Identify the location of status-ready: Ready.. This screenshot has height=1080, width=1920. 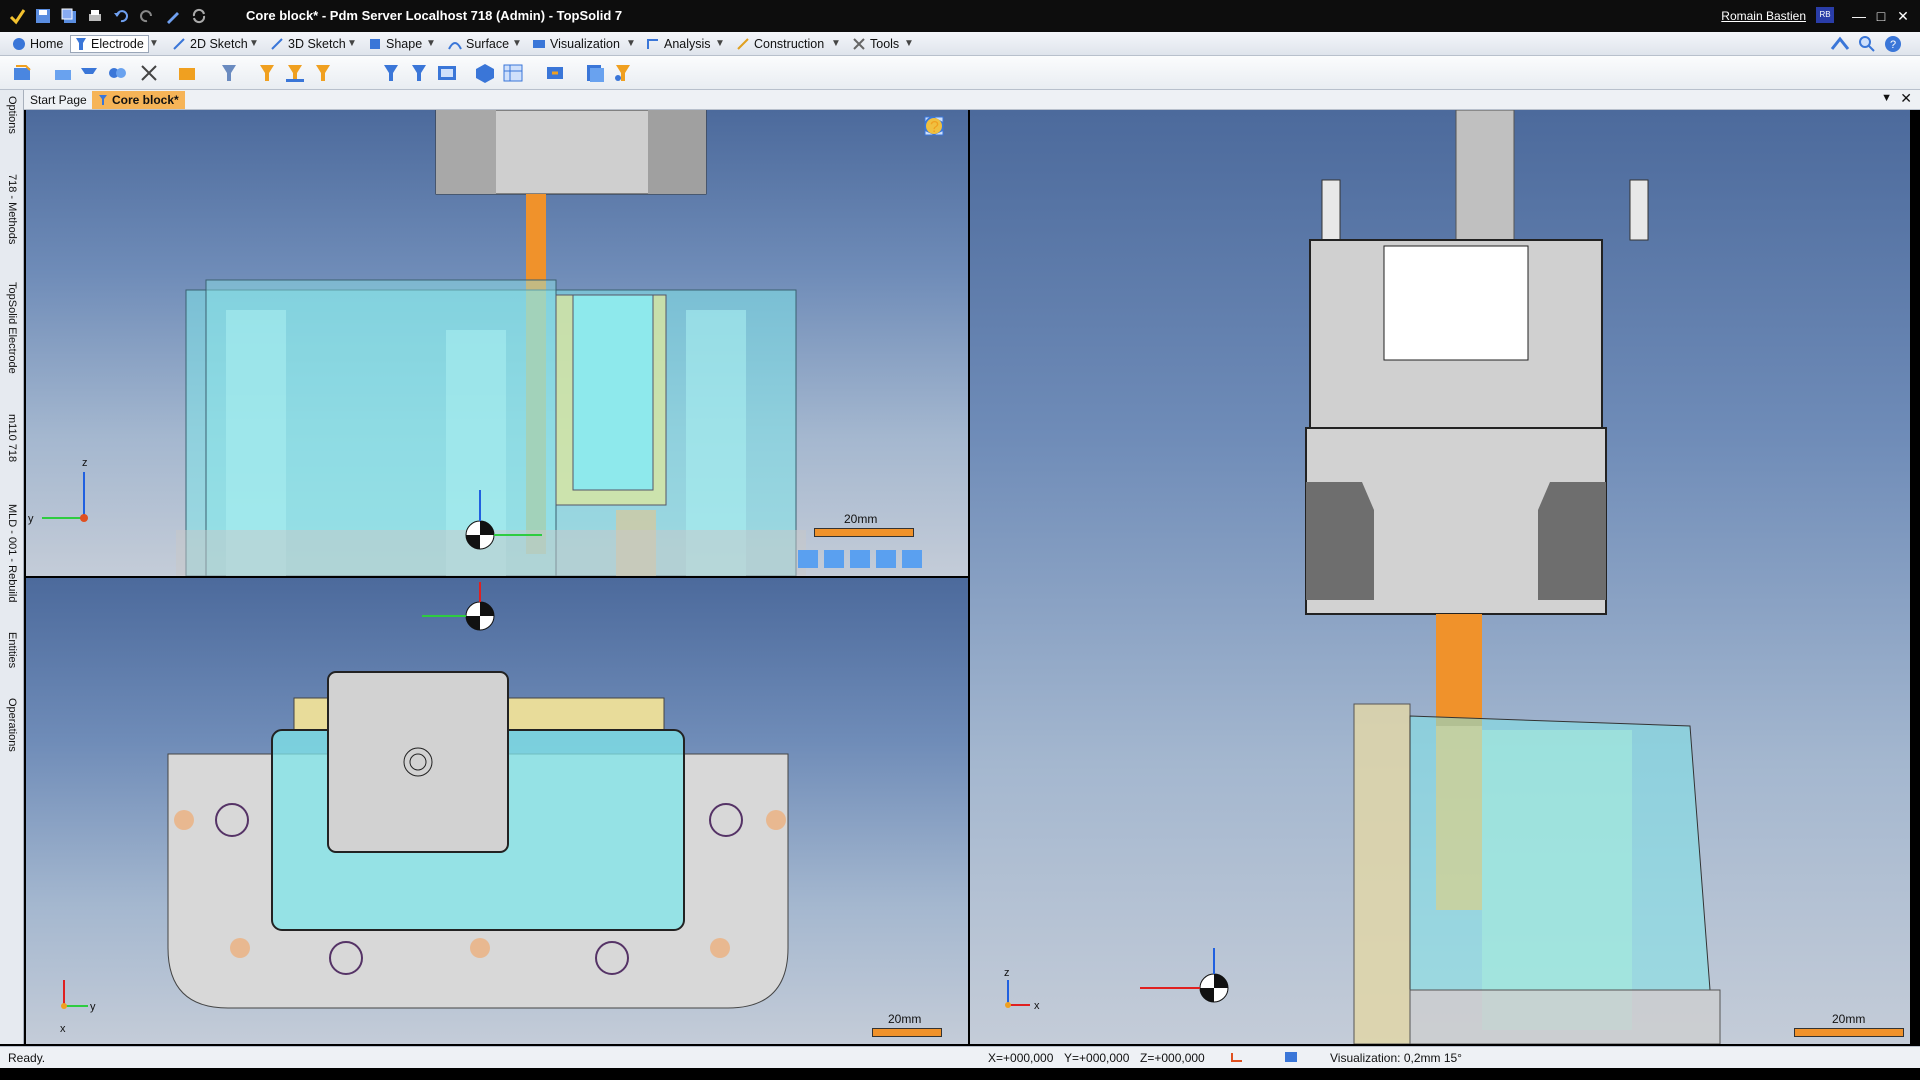
(27, 1058).